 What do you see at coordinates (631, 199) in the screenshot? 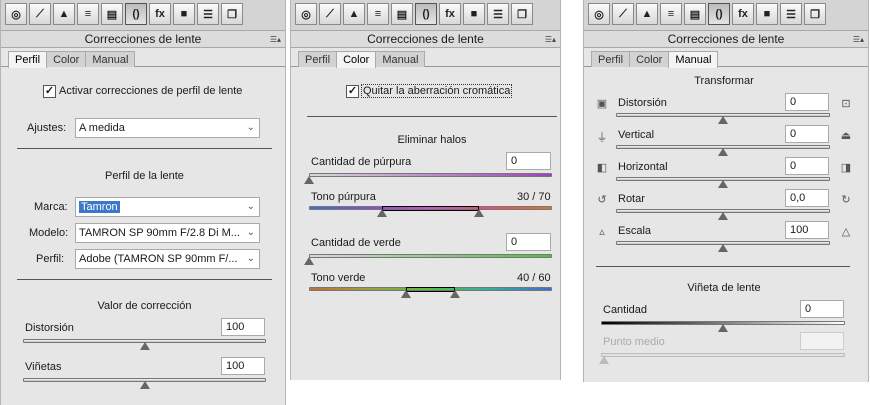
I see `rotar-label: Rotar` at bounding box center [631, 199].